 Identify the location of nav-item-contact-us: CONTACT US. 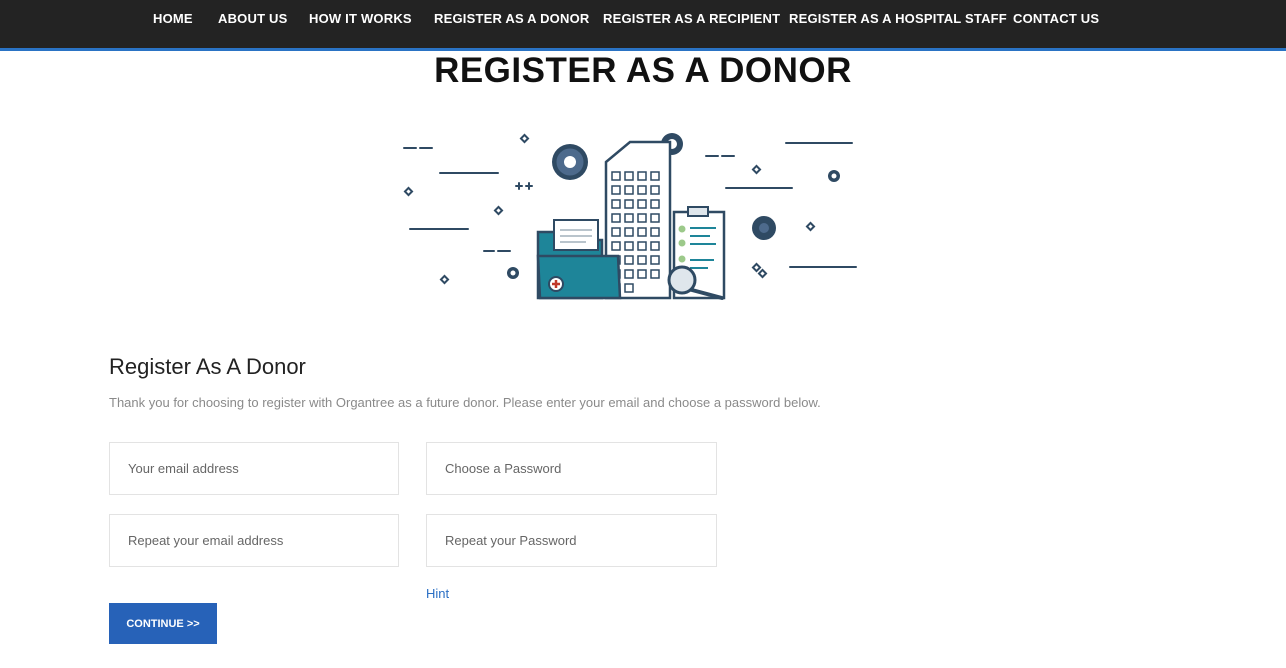
(1056, 18).